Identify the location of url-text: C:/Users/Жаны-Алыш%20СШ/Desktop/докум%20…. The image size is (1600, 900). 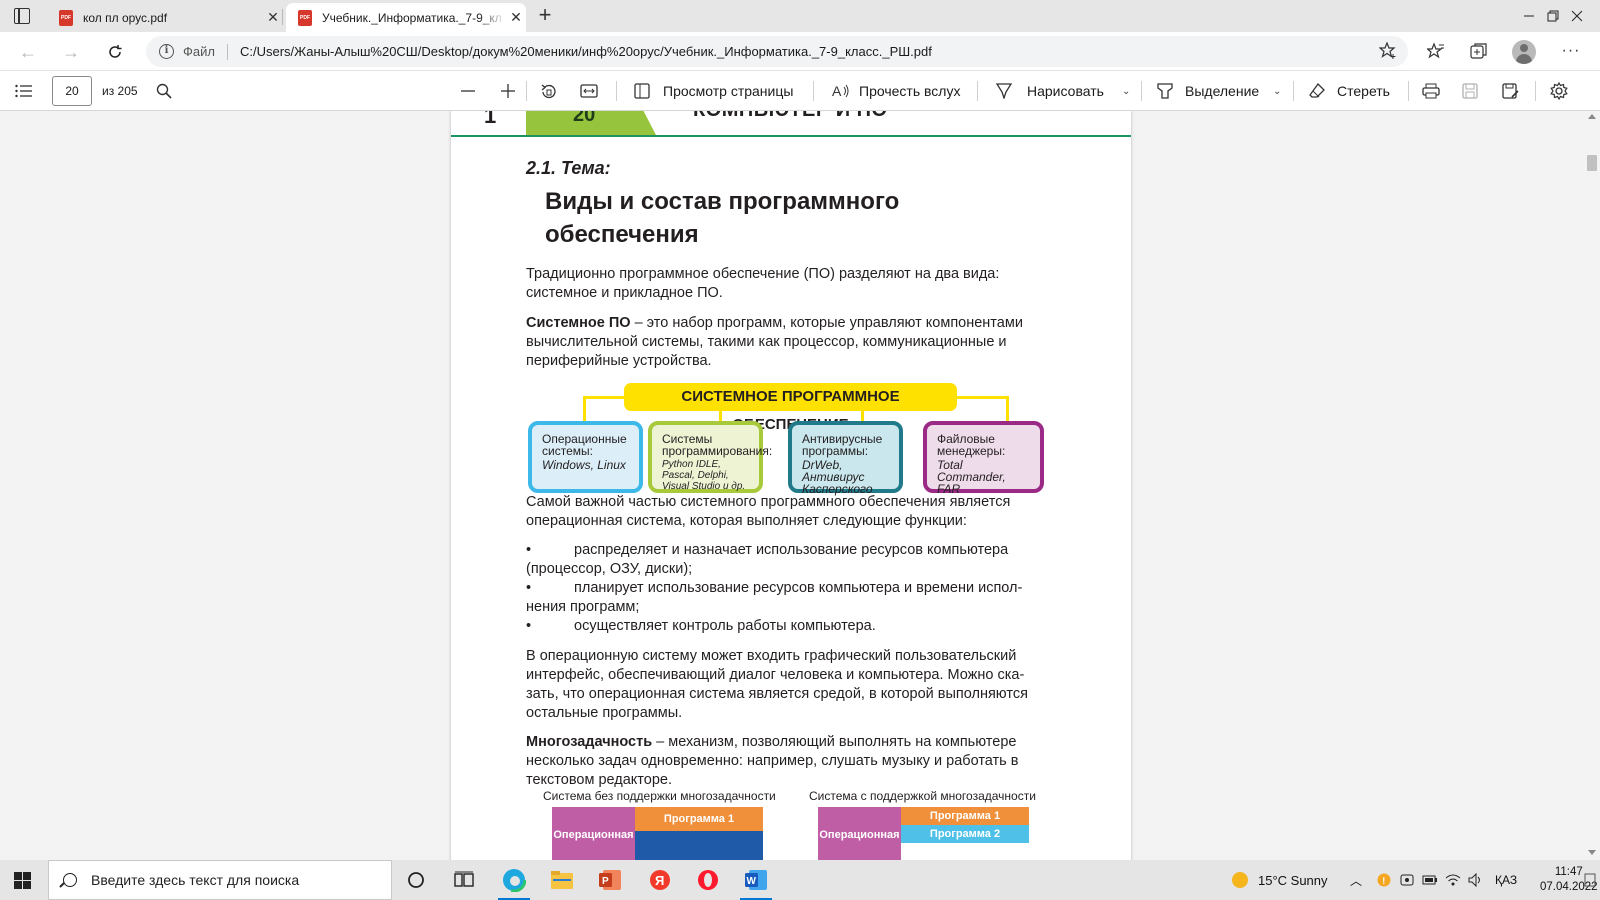
(586, 51).